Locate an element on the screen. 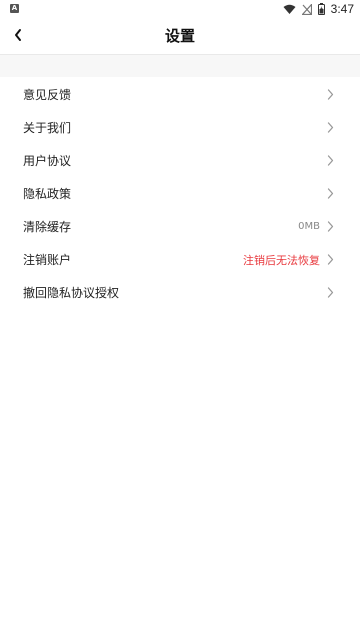 The image size is (360, 640). menu-item-label: 隐私政策 is located at coordinates (47, 194).